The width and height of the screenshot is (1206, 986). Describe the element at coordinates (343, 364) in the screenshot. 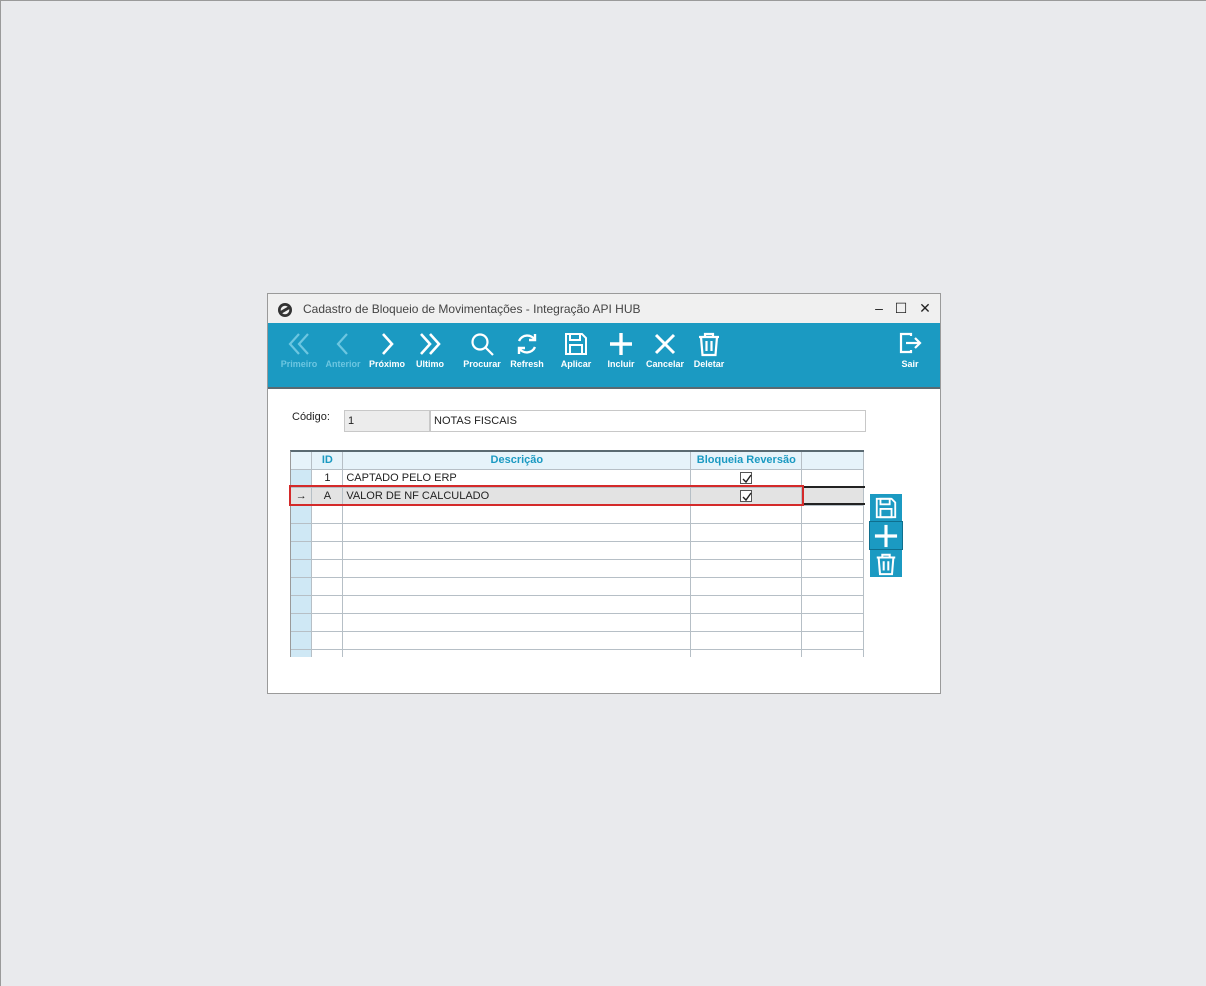

I see `previous-record-label: Anterior` at that location.